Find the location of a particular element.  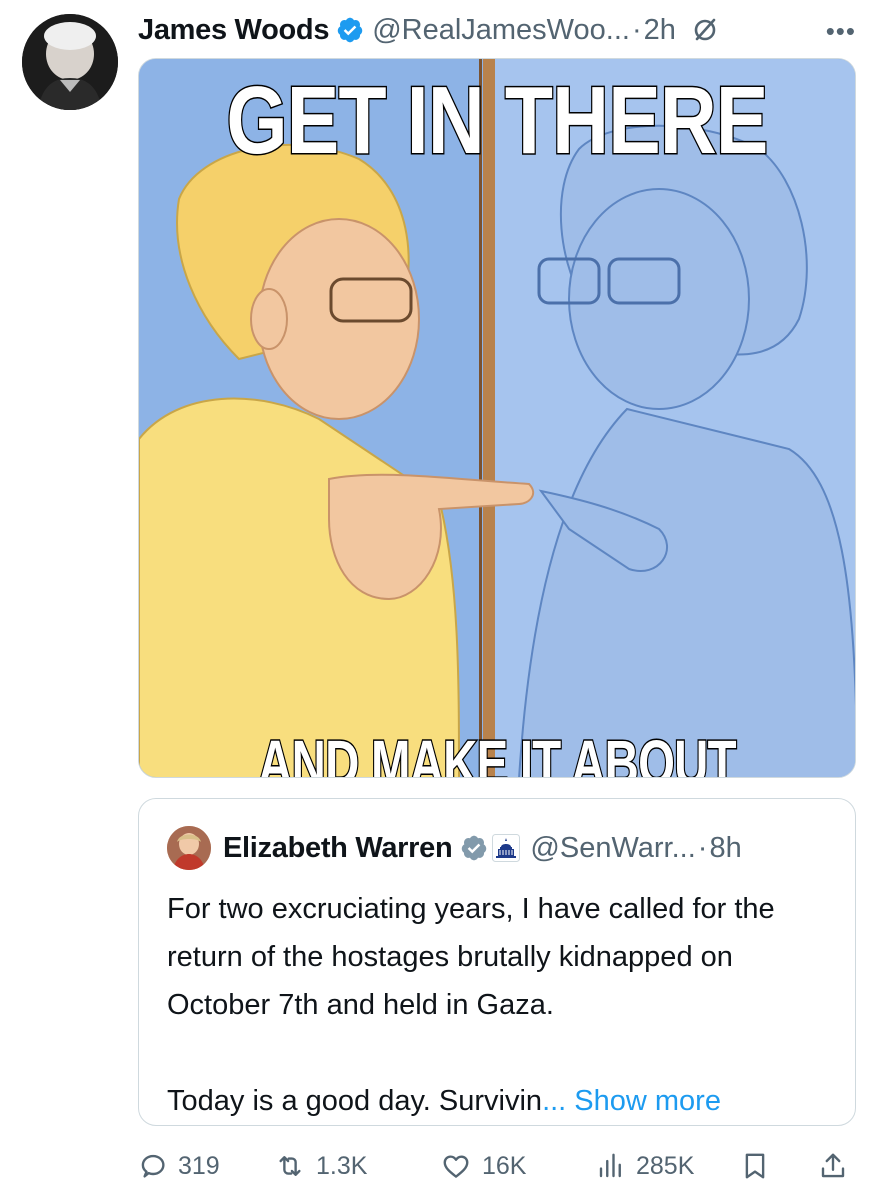

quoted-author-name: Elizabeth Warren is located at coordinates (338, 848).